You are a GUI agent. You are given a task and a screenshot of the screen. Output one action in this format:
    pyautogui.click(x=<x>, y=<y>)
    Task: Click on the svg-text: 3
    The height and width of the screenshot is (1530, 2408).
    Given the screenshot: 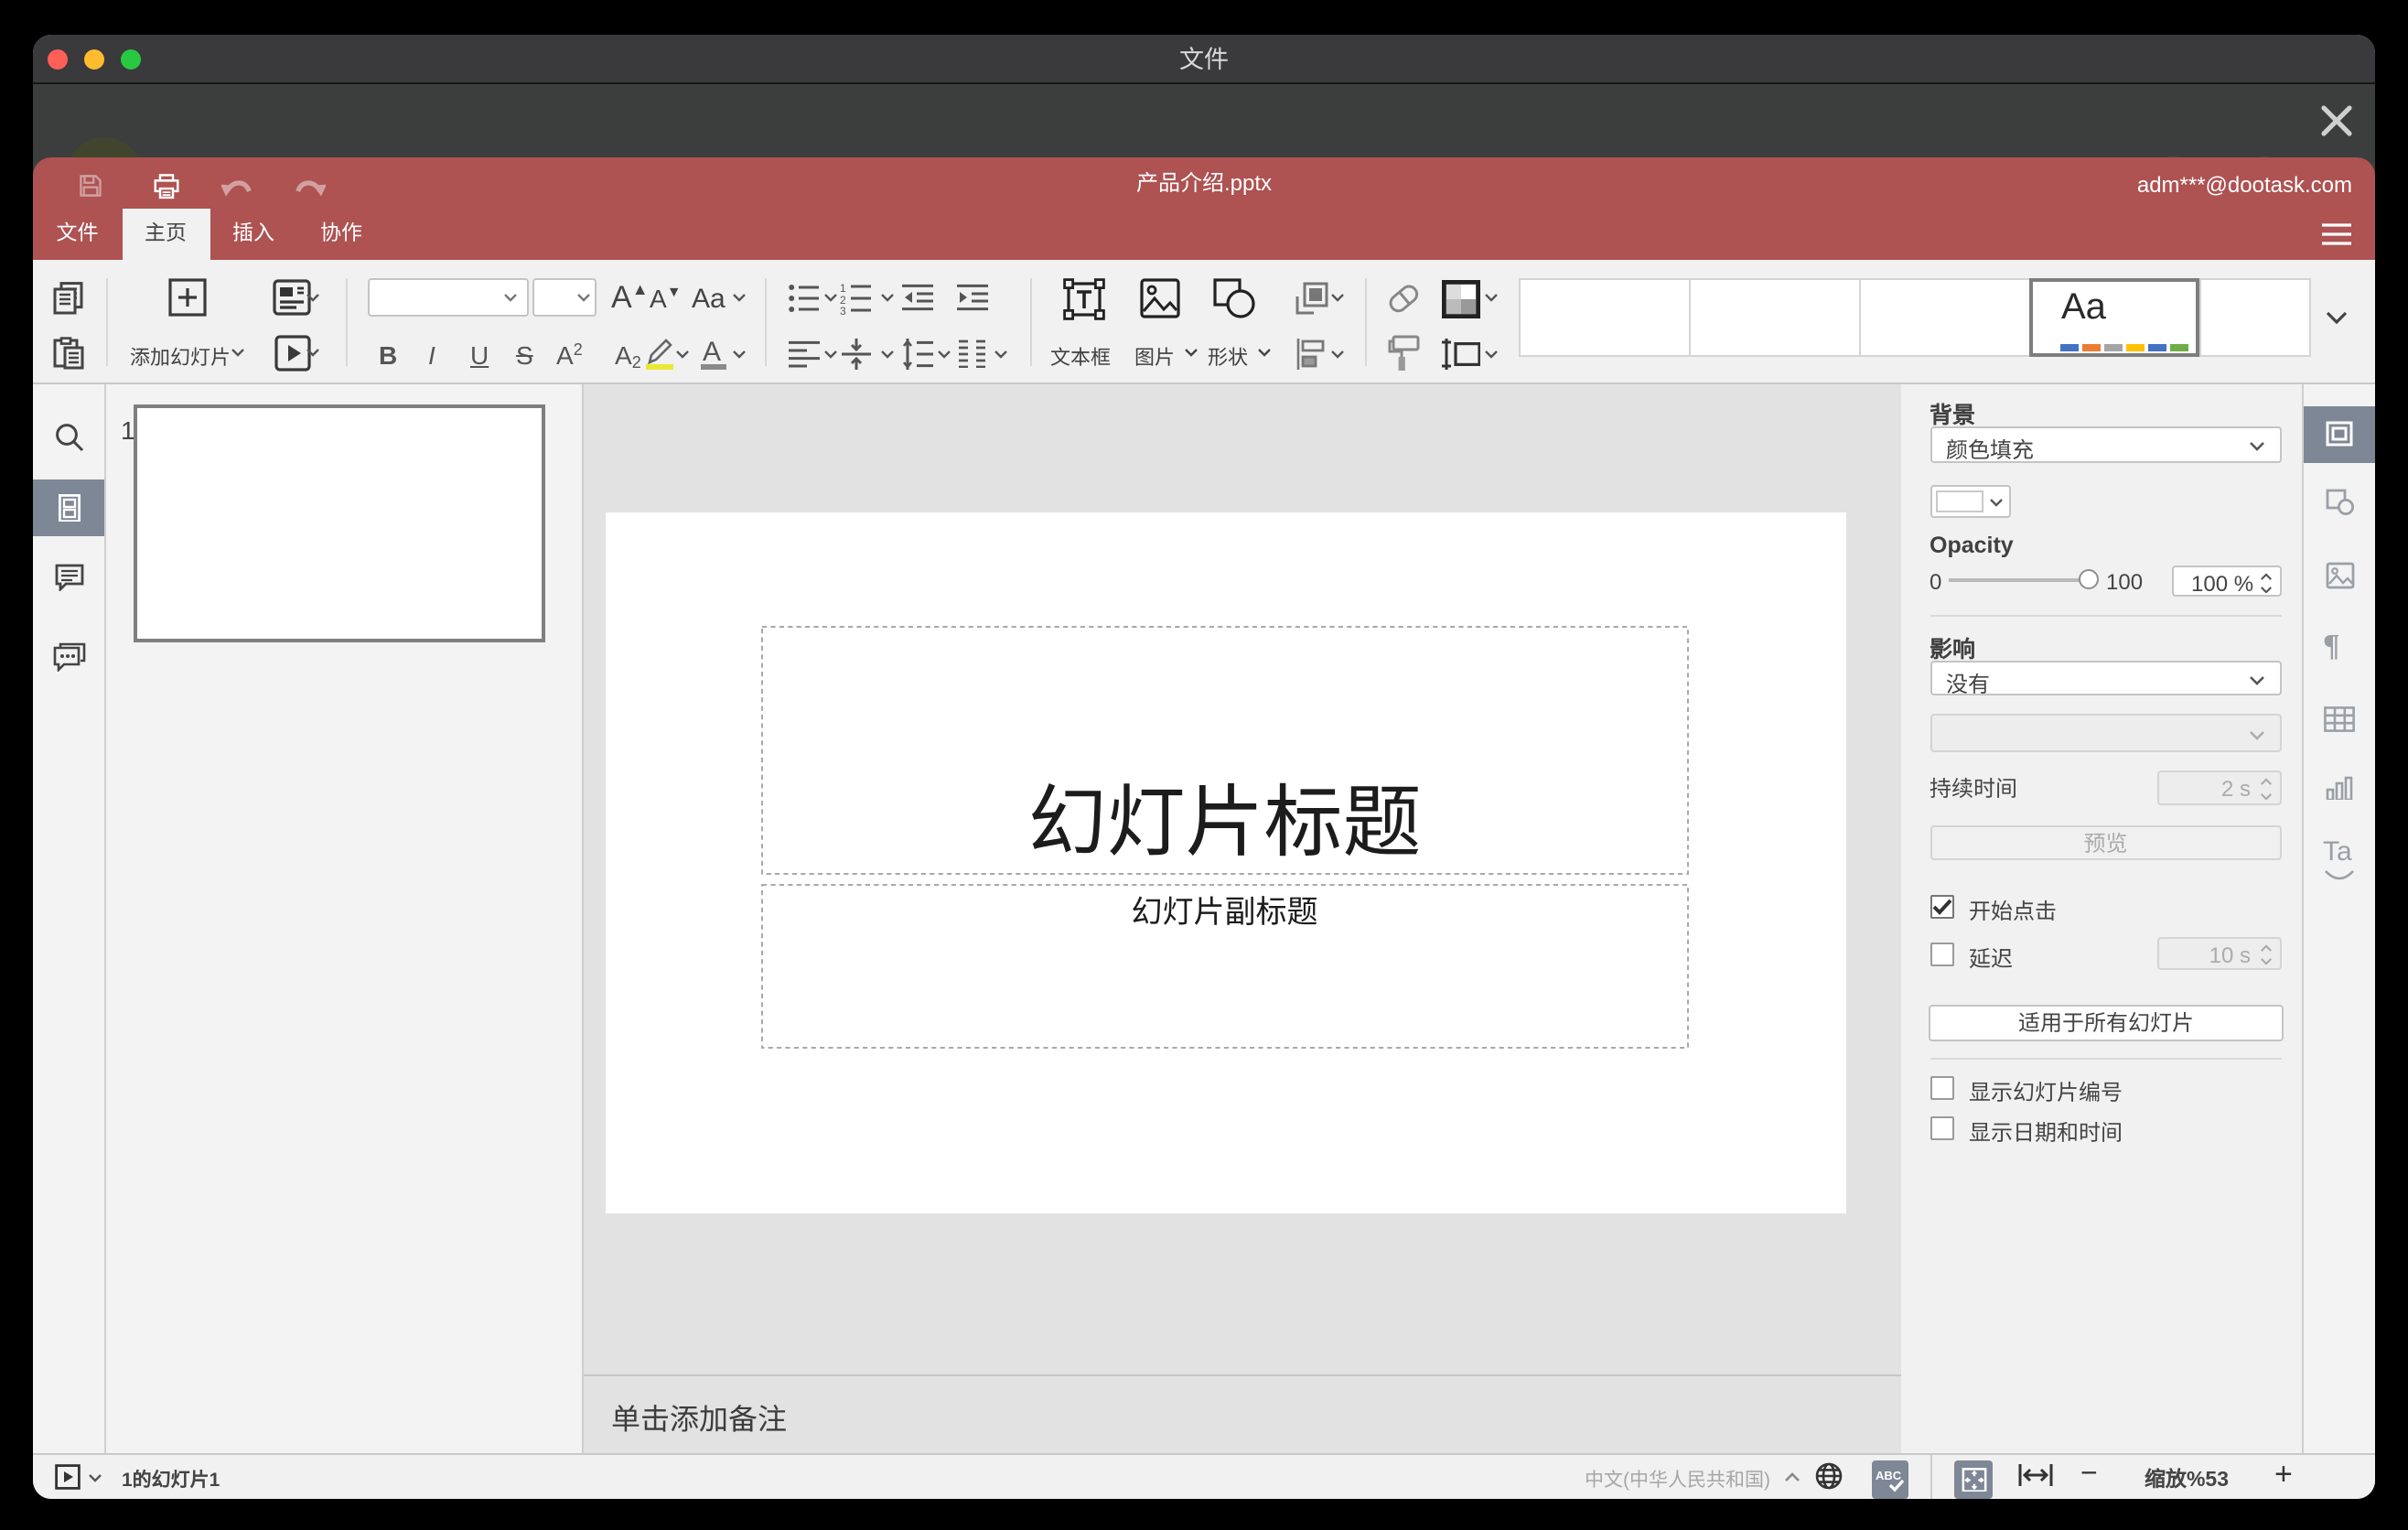 What is the action you would take?
    pyautogui.click(x=843, y=309)
    